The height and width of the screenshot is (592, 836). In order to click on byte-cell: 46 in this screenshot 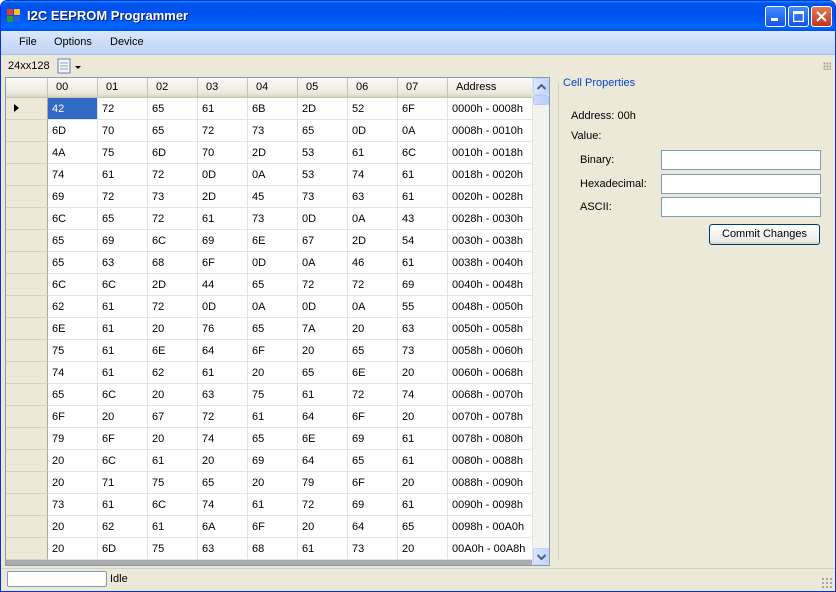, I will do `click(373, 263)`.